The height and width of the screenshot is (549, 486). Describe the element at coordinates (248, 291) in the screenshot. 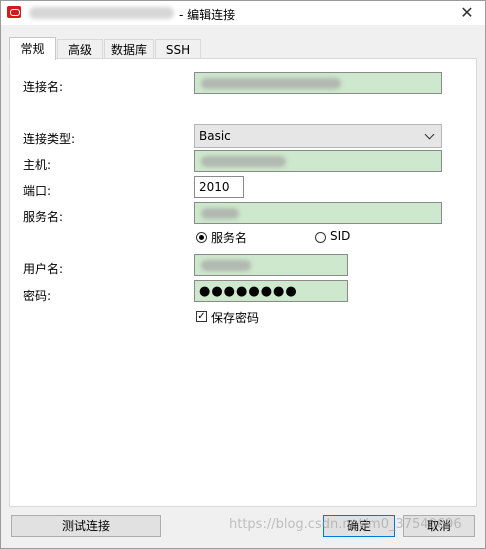

I see `password-value: ●●●●●●●●` at that location.